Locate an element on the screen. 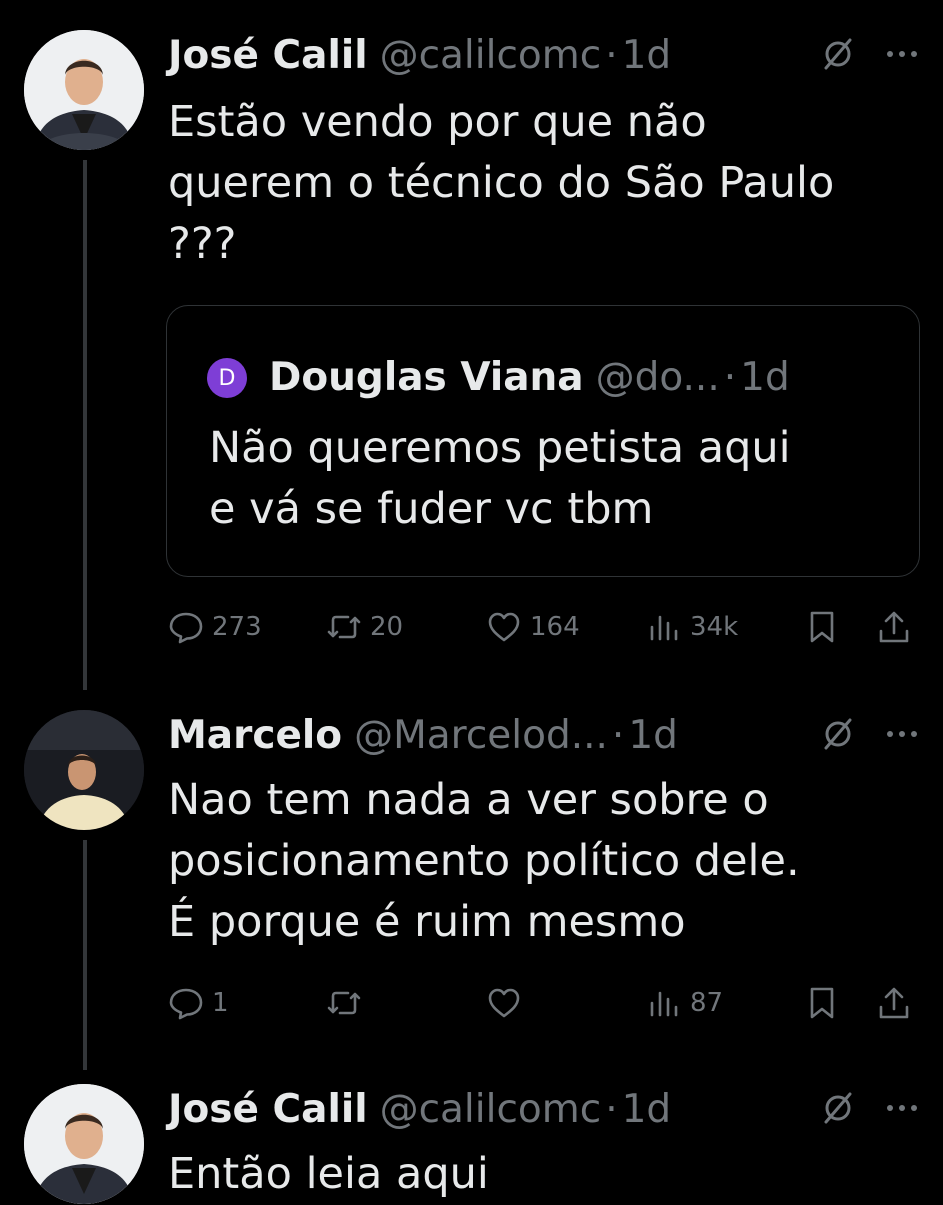  like-button is located at coordinates (508, 1003).